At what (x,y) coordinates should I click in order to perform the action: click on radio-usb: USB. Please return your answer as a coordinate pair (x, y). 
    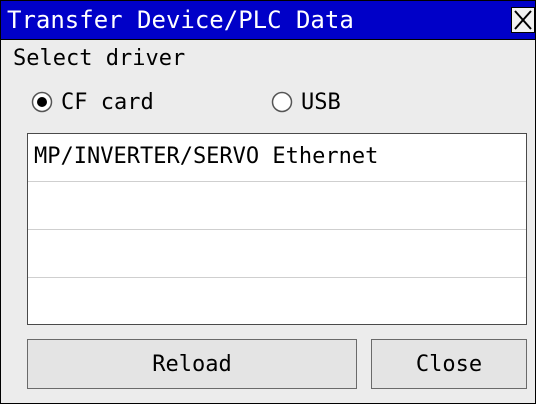
    Looking at the image, I should click on (306, 102).